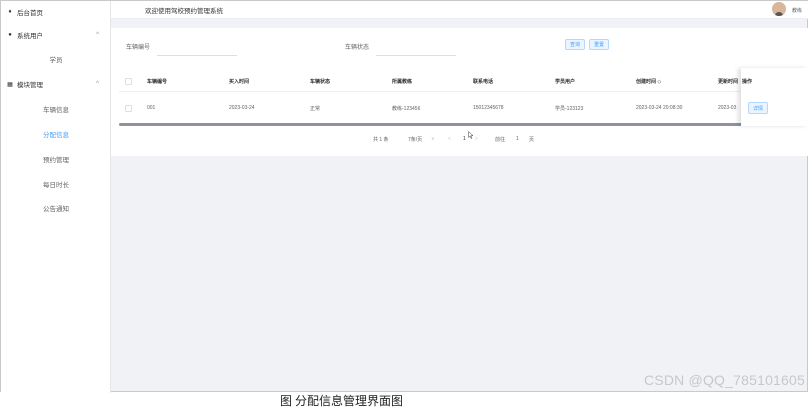 The height and width of the screenshot is (409, 811). I want to click on reset-button: 重置, so click(599, 44).